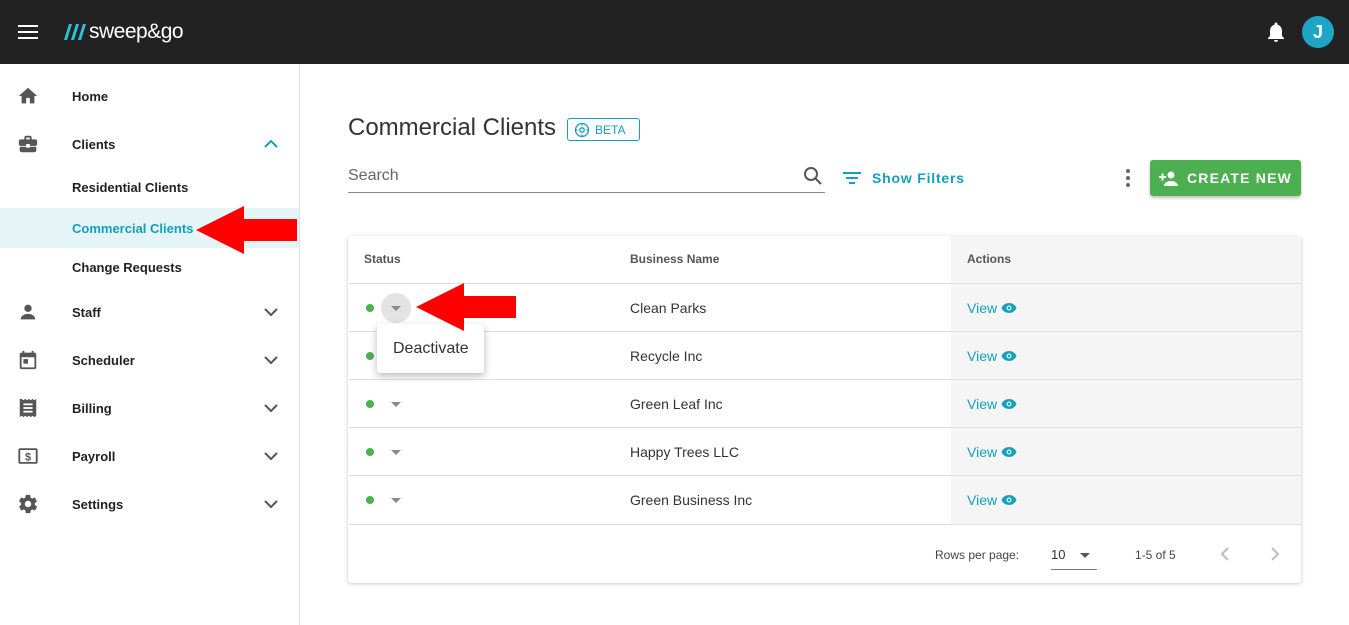  I want to click on business-name-cell: Clean Parks, so click(668, 308).